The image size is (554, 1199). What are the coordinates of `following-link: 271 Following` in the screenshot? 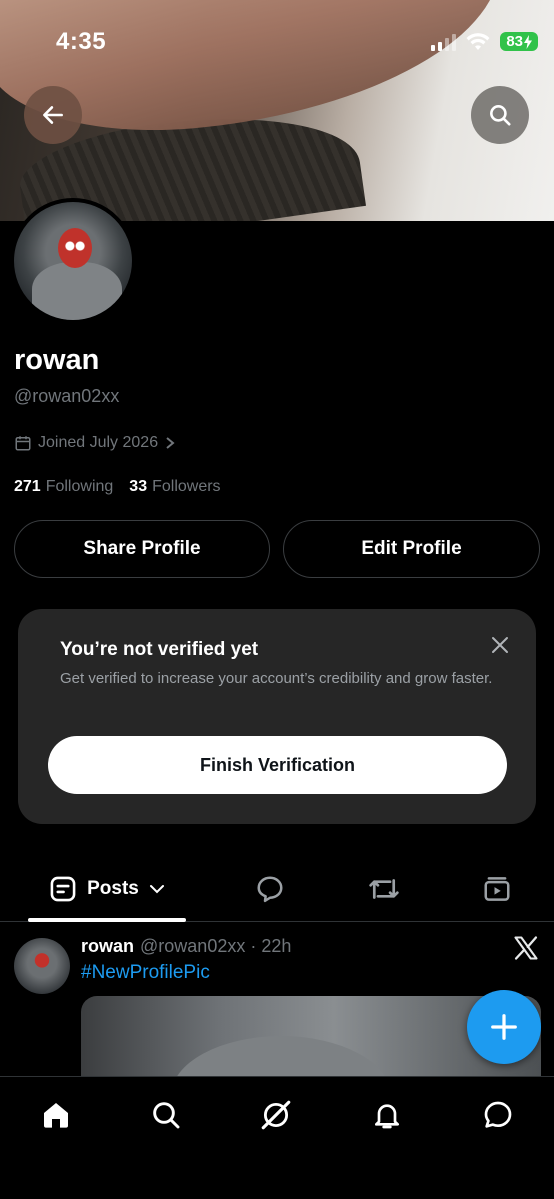 It's located at (63, 487).